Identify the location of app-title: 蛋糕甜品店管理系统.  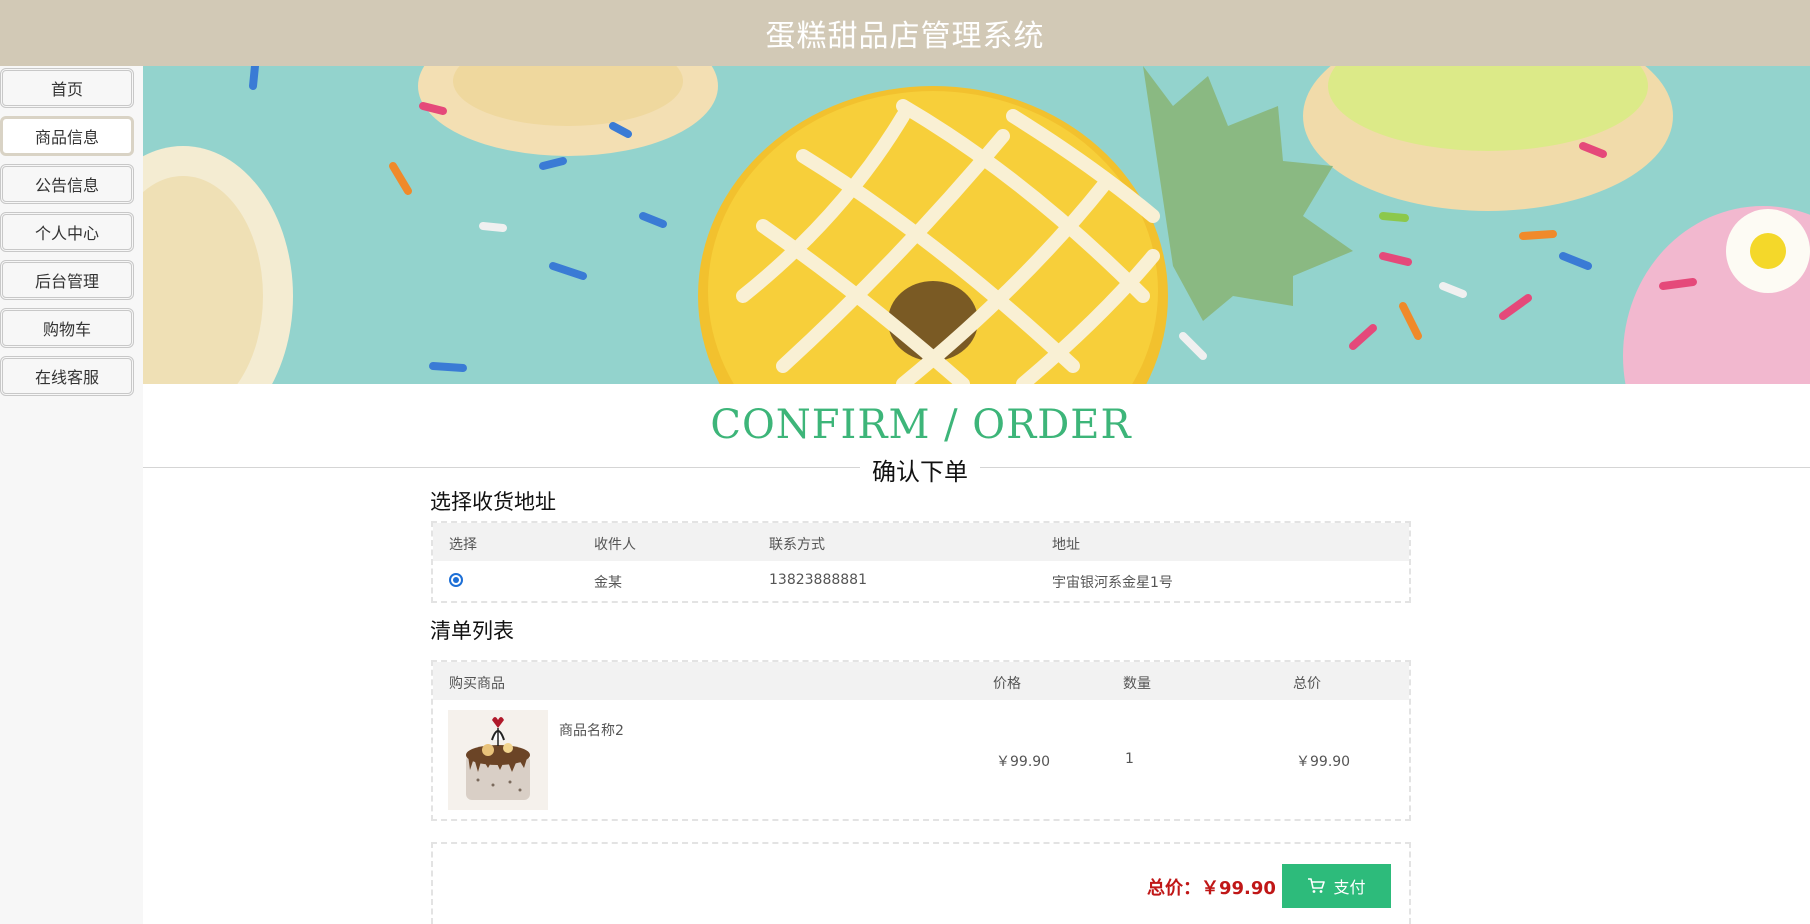
(905, 36).